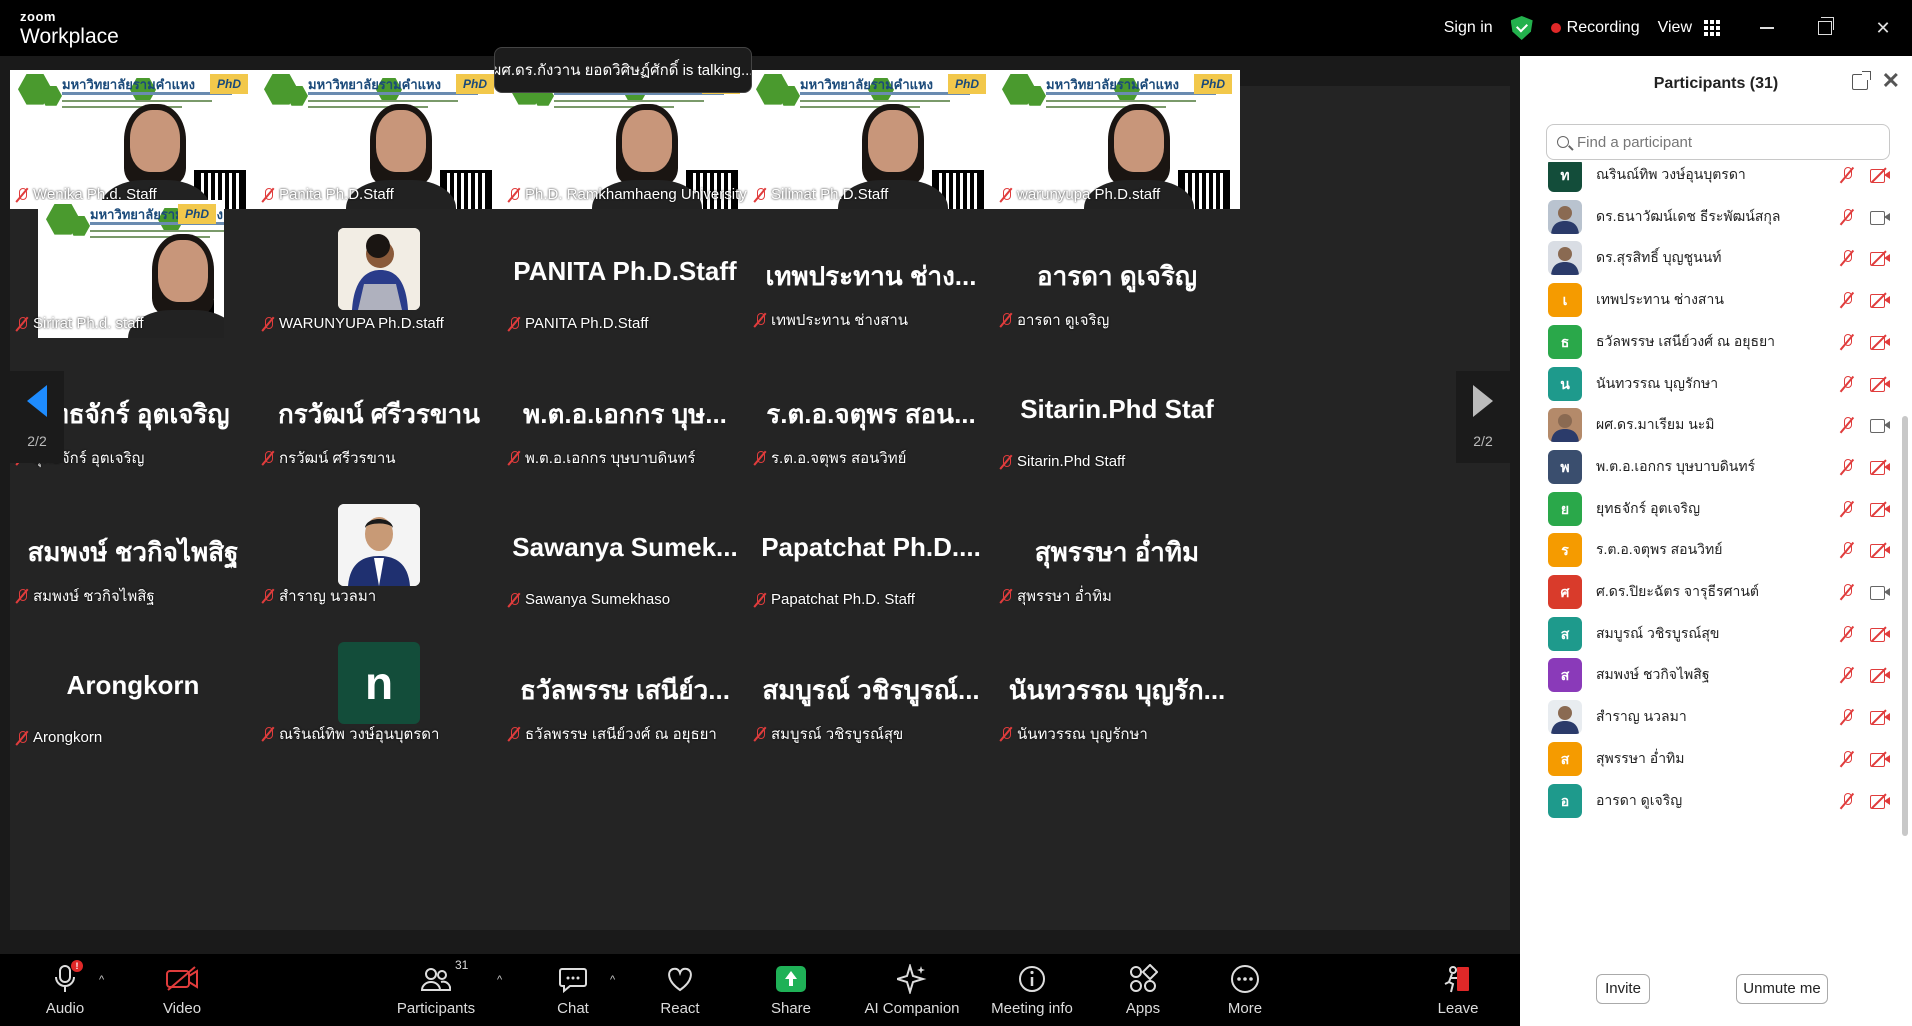  What do you see at coordinates (379, 269) in the screenshot?
I see `video-tile: WARUNYUPA Ph.D.staff` at bounding box center [379, 269].